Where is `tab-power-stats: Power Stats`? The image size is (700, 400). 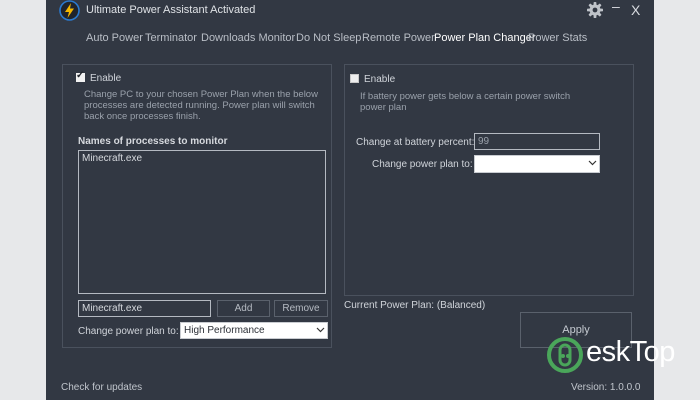
tab-power-stats: Power Stats is located at coordinates (557, 38).